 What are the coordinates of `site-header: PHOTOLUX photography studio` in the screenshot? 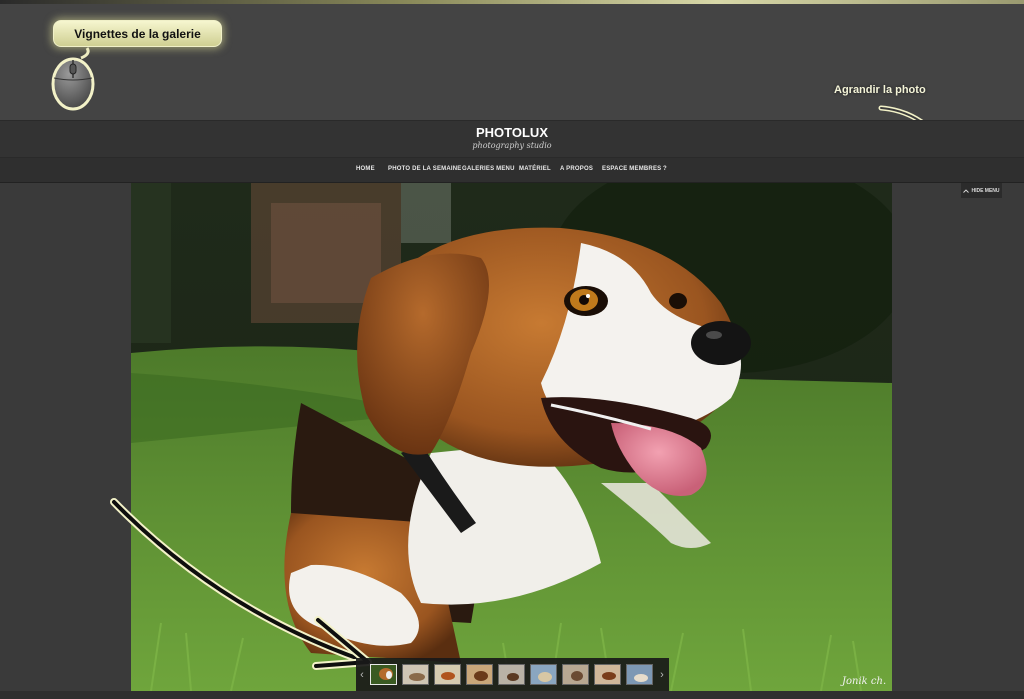 It's located at (512, 139).